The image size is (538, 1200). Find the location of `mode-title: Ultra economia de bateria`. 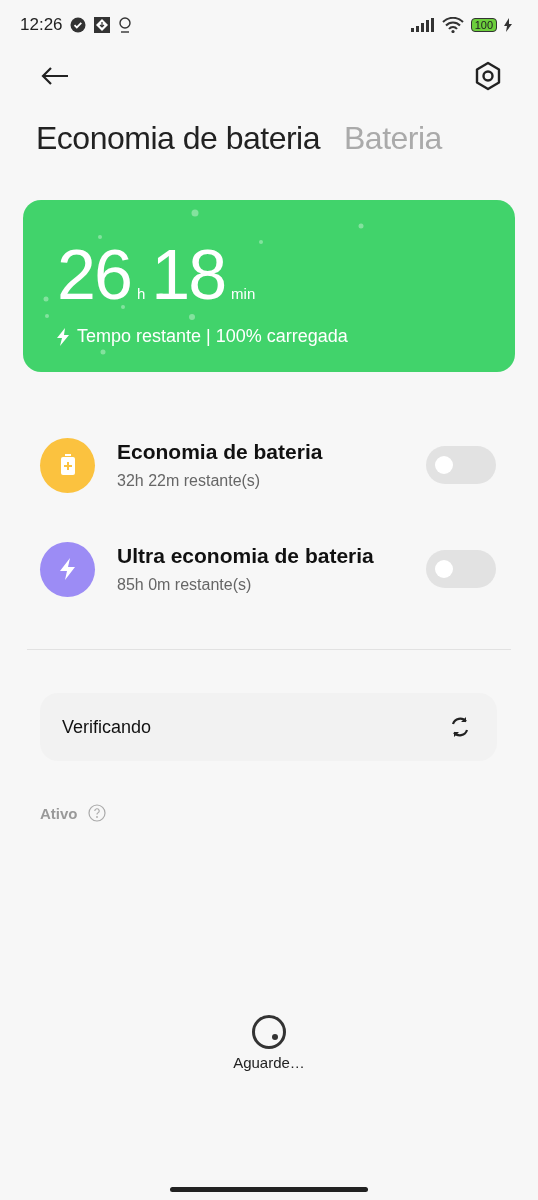

mode-title: Ultra economia de bateria is located at coordinates (246, 556).